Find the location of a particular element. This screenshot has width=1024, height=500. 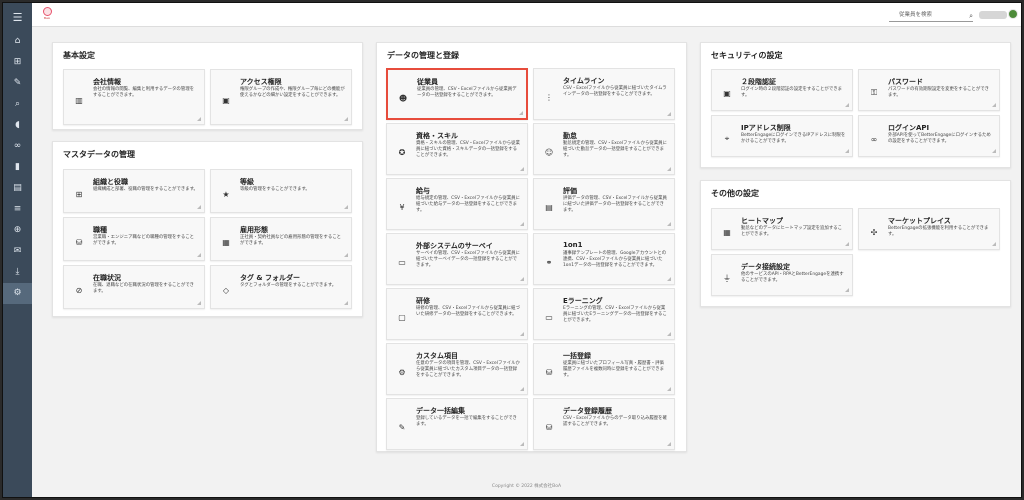

target-icon: ⊕ is located at coordinates (17, 230).